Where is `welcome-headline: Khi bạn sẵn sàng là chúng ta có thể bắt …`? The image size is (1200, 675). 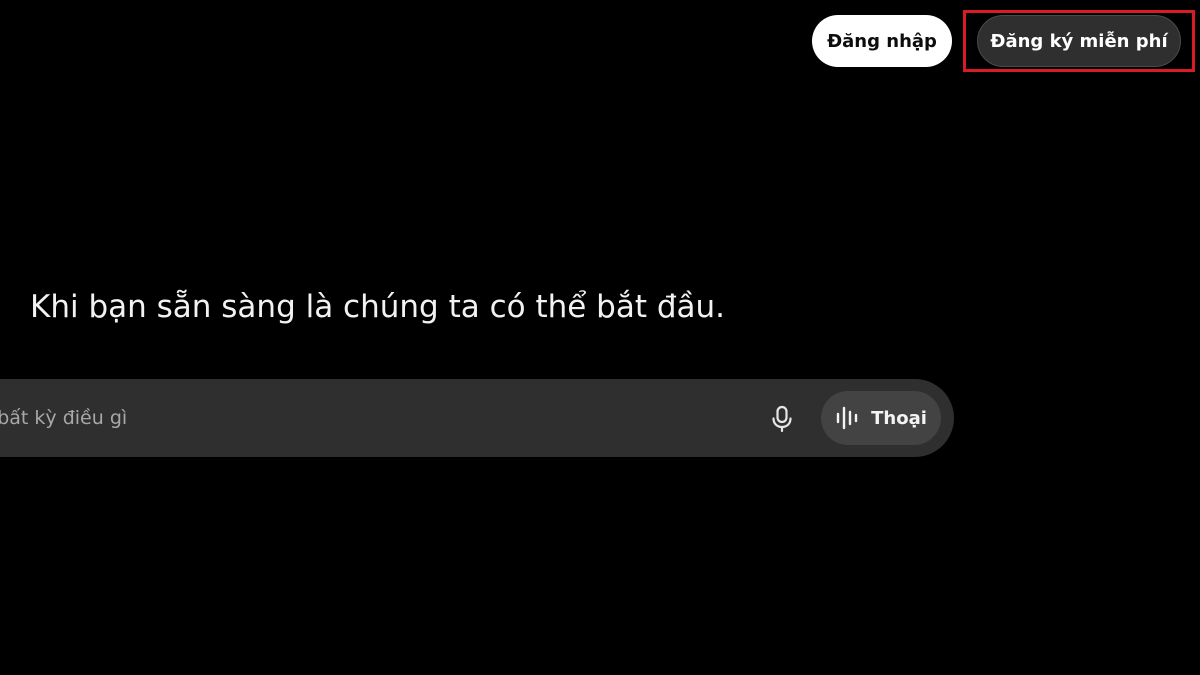 welcome-headline: Khi bạn sẵn sàng là chúng ta có thể bắt … is located at coordinates (378, 307).